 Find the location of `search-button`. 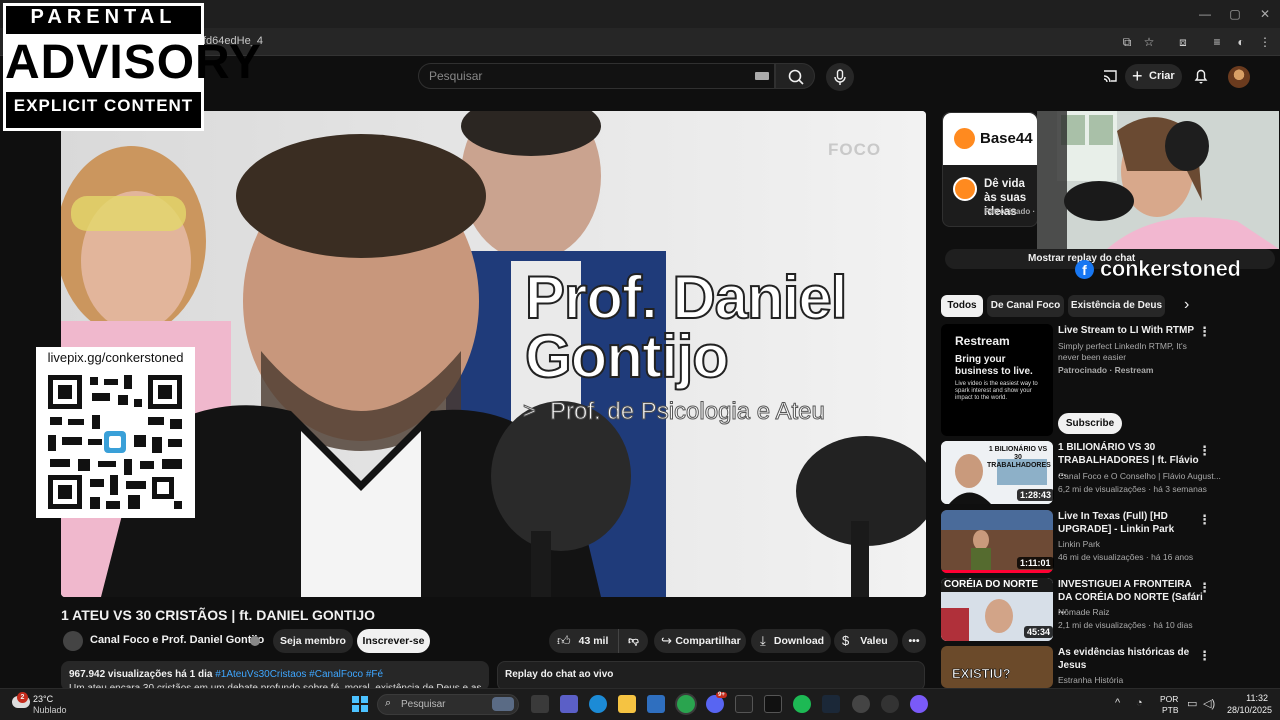

search-button is located at coordinates (795, 76).